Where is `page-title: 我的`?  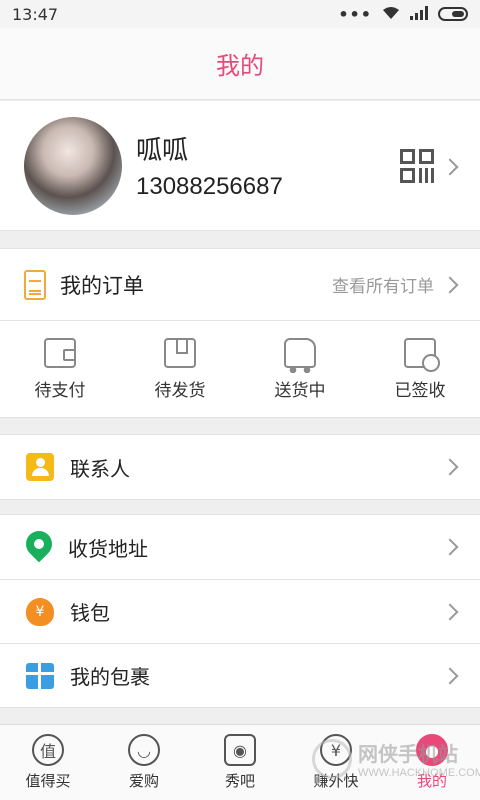
page-title: 我的 is located at coordinates (240, 66).